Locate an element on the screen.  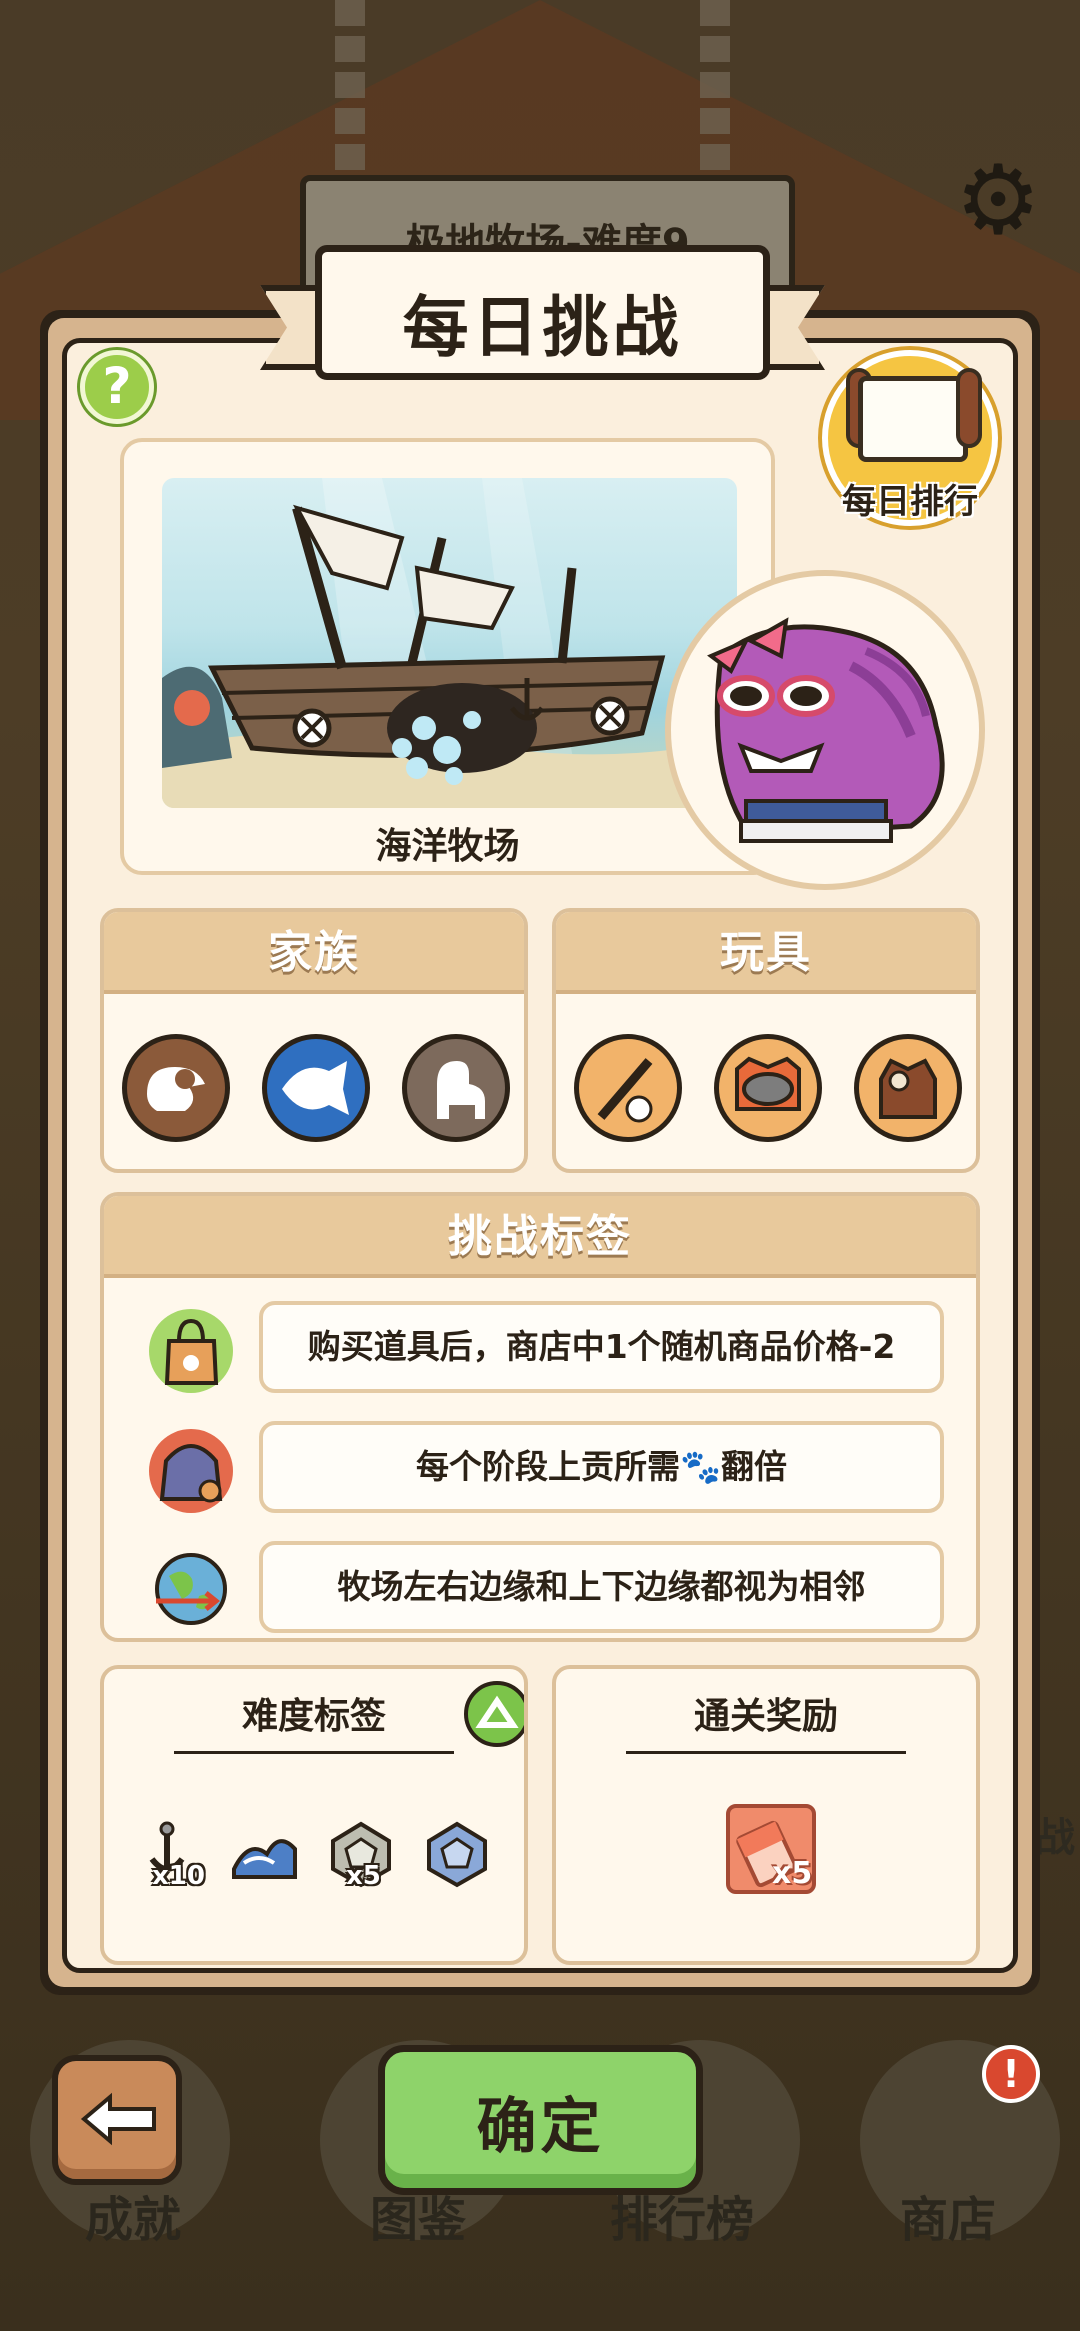
back-button is located at coordinates (117, 2120).